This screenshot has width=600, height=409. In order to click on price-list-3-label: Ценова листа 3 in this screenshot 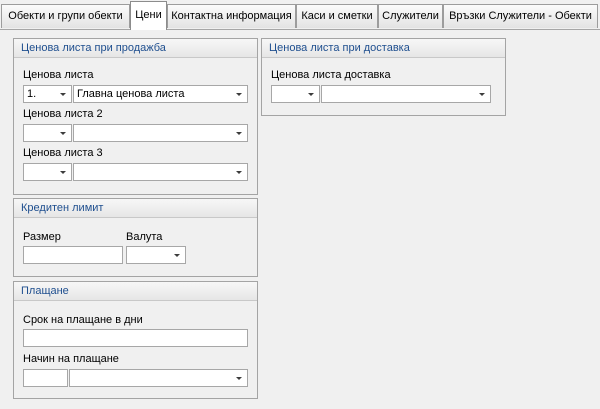, I will do `click(63, 153)`.